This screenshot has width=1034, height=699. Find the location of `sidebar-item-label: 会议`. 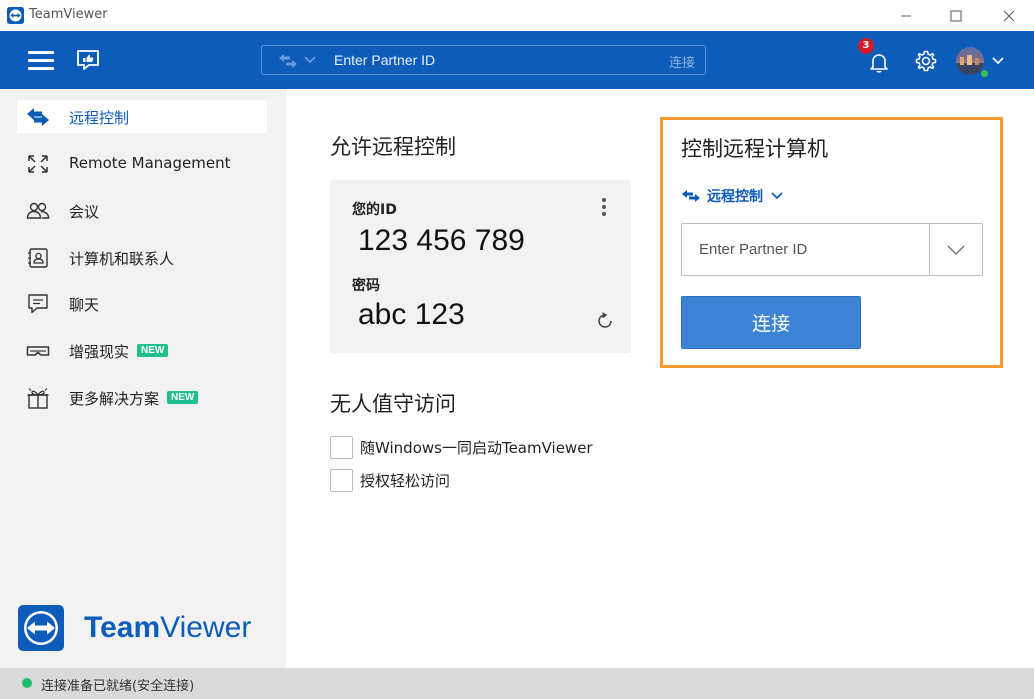

sidebar-item-label: 会议 is located at coordinates (84, 212).